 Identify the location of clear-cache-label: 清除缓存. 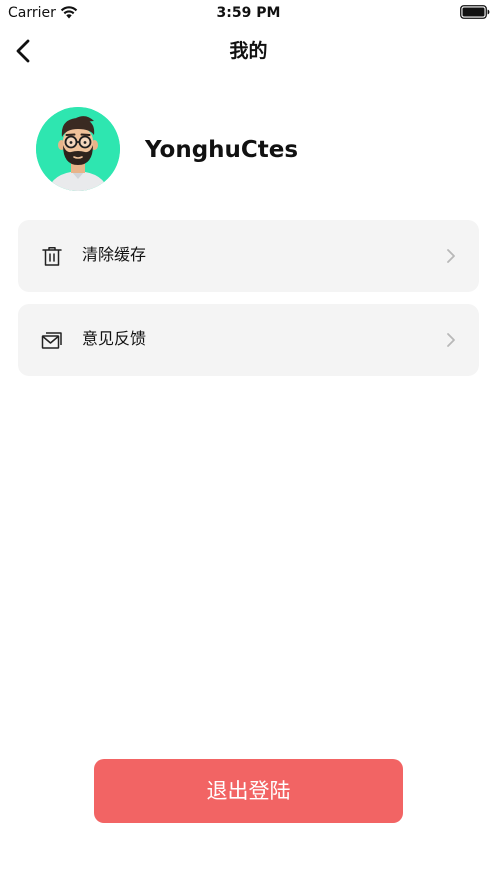
(114, 254).